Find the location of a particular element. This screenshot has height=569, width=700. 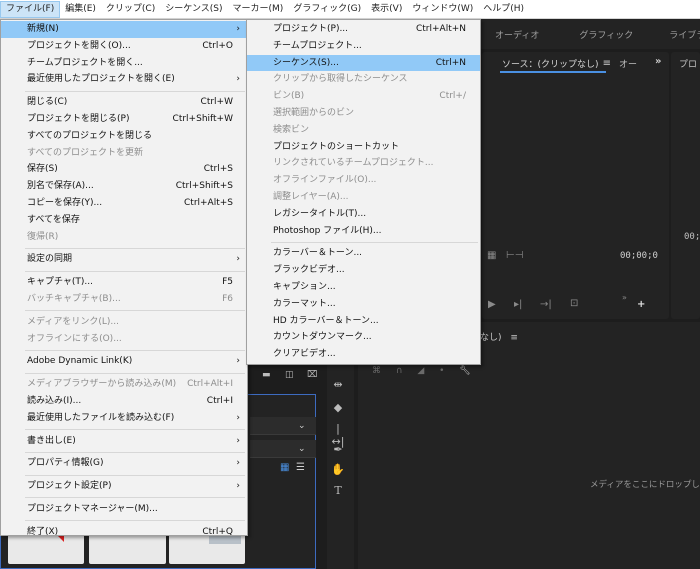

project-filter-select is located at coordinates (283, 426).